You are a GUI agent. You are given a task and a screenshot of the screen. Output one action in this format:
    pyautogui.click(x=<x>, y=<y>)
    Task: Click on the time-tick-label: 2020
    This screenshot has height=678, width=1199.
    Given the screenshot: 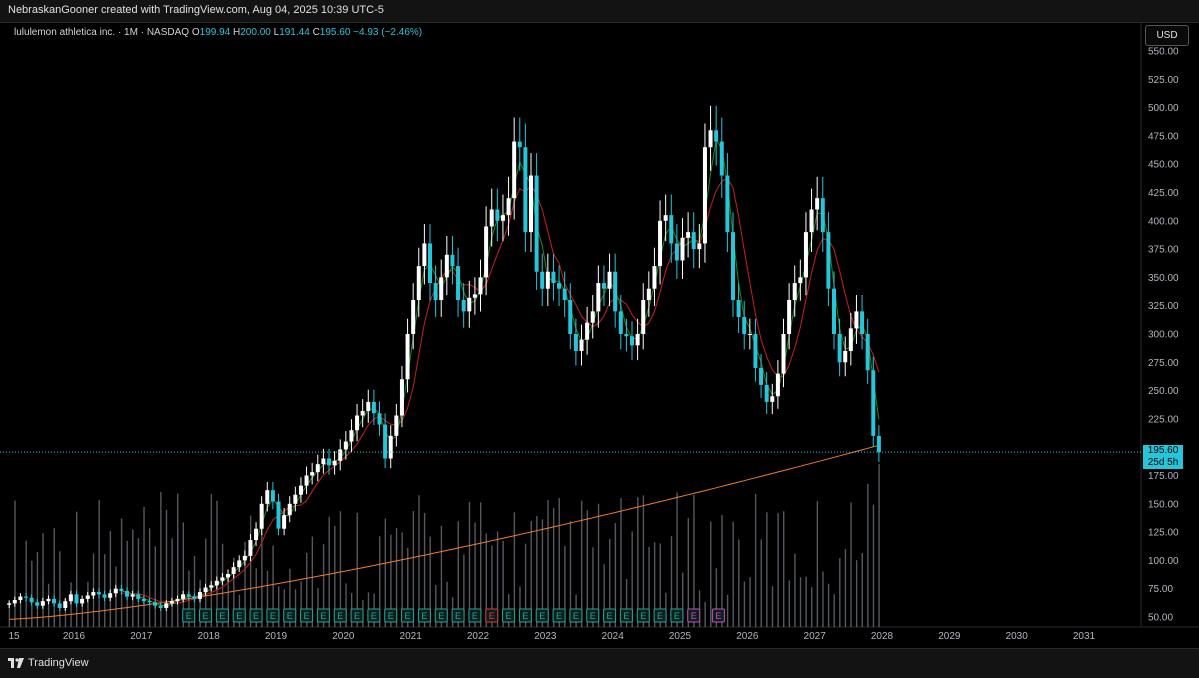 What is the action you would take?
    pyautogui.click(x=343, y=636)
    